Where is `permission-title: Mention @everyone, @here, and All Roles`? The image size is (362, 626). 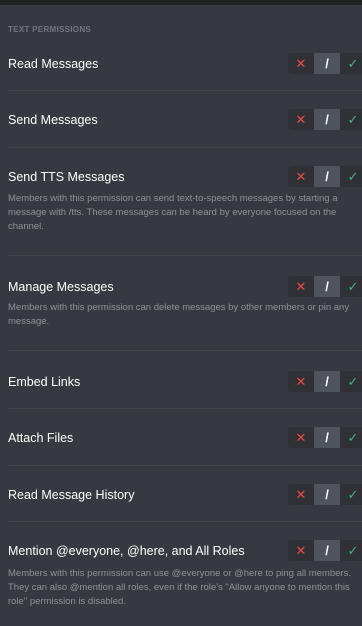 permission-title: Mention @everyone, @here, and All Roles is located at coordinates (126, 551).